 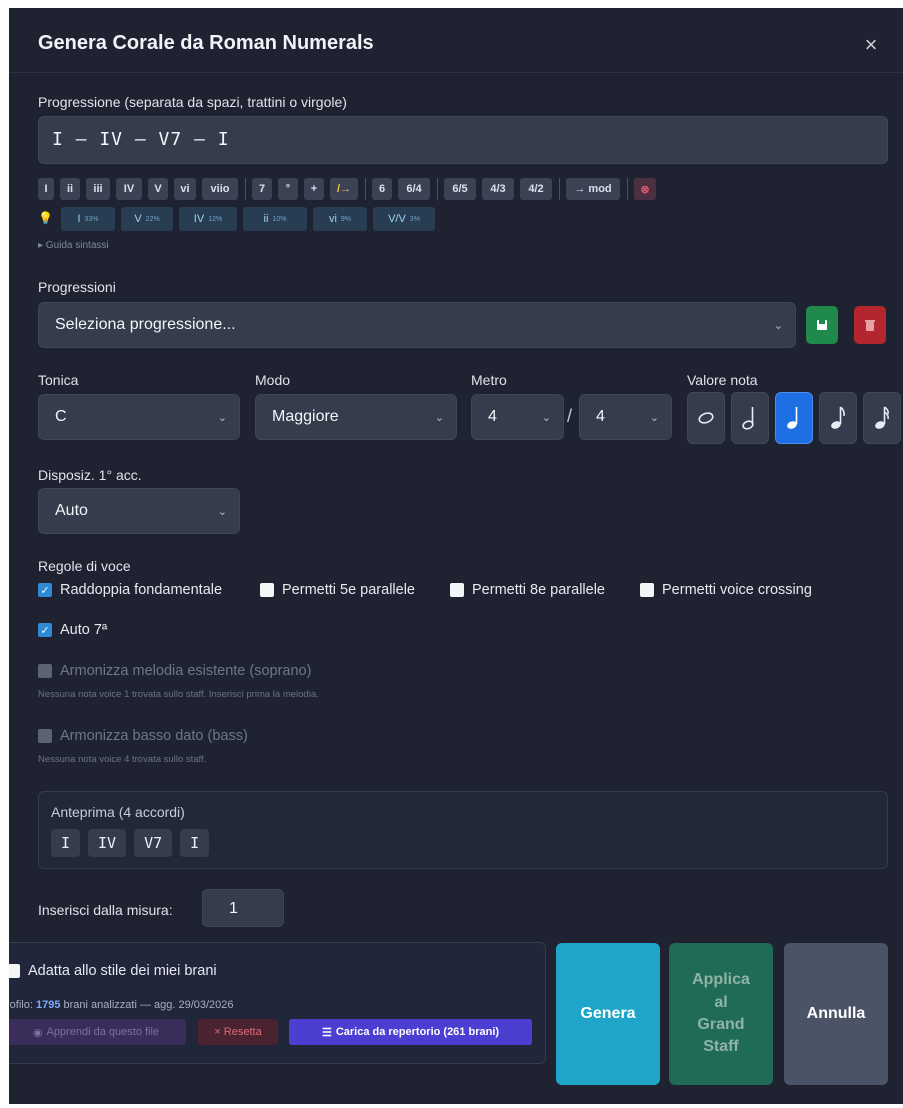 What do you see at coordinates (61, 416) in the screenshot?
I see `tonic-value: C` at bounding box center [61, 416].